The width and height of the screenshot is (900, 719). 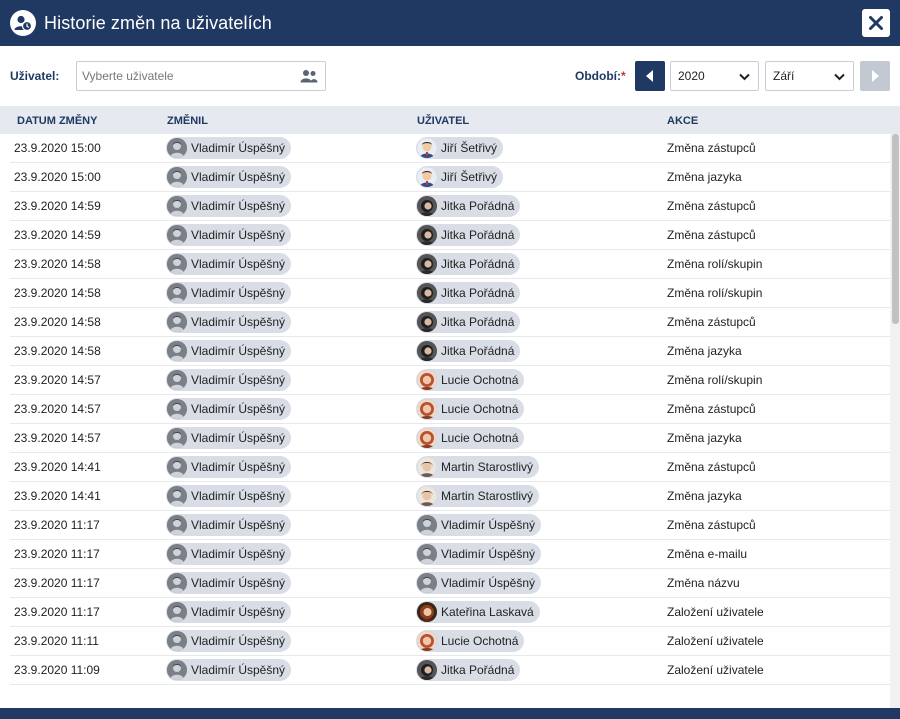 I want to click on user-name: Lucie Ochotná, so click(x=480, y=380).